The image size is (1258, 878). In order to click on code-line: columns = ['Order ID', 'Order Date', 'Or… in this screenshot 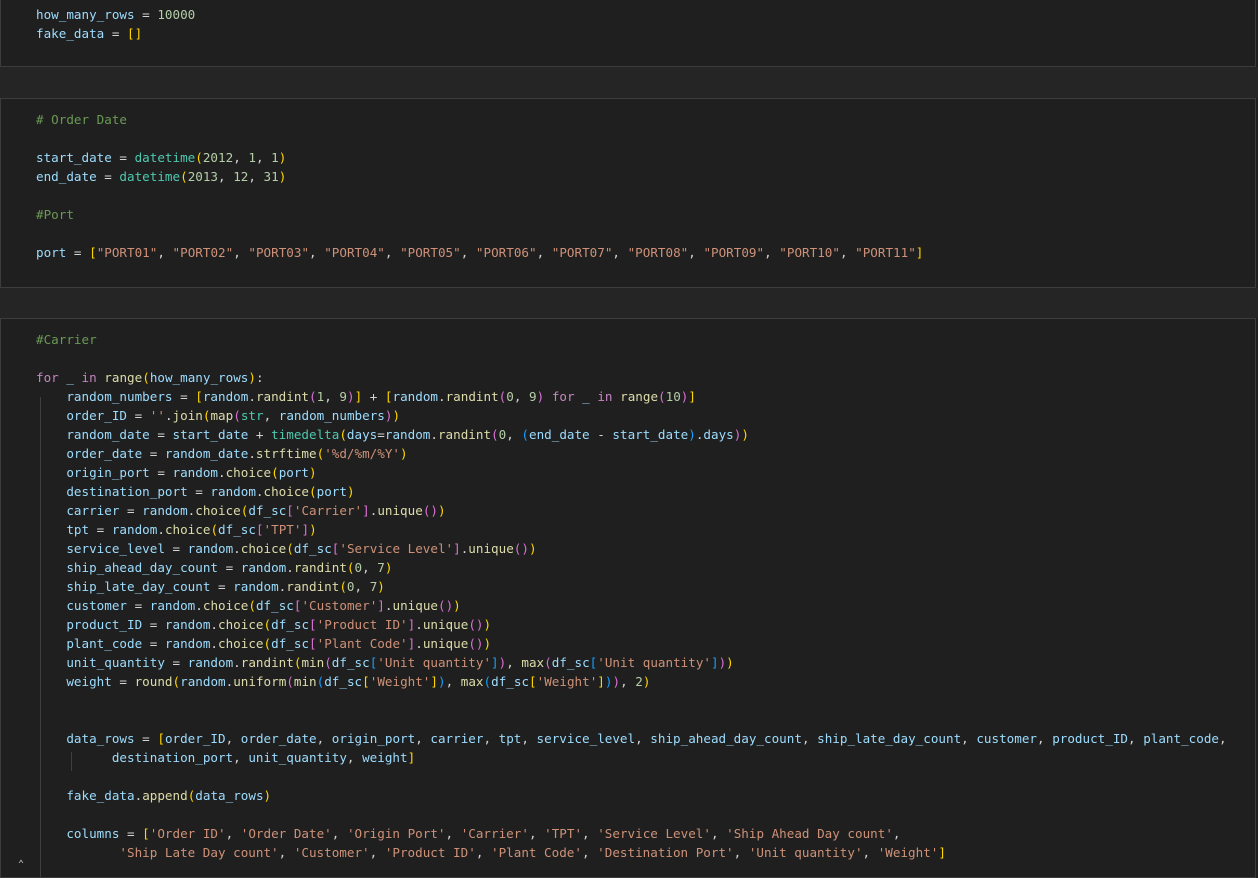, I will do `click(631, 833)`.